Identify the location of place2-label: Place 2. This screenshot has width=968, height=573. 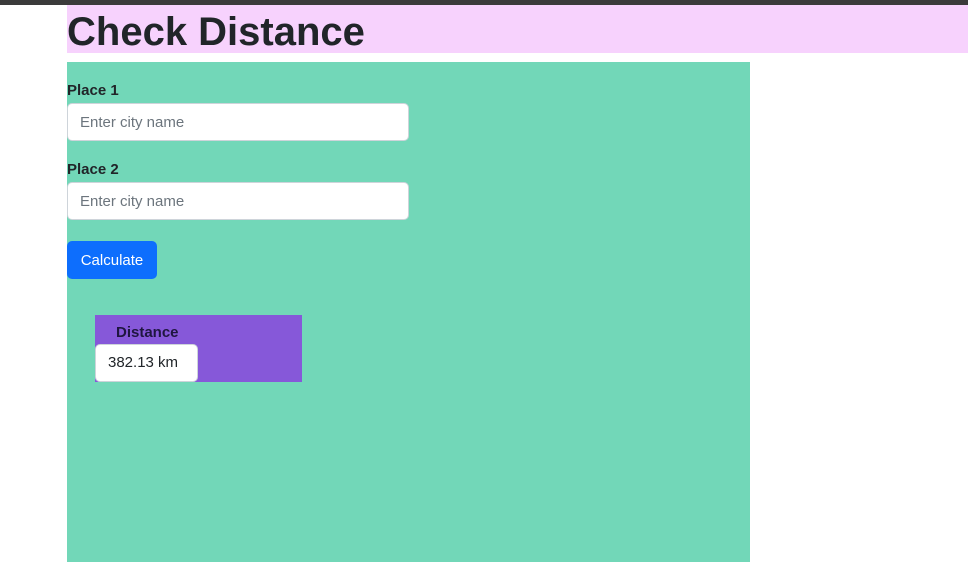
(93, 169).